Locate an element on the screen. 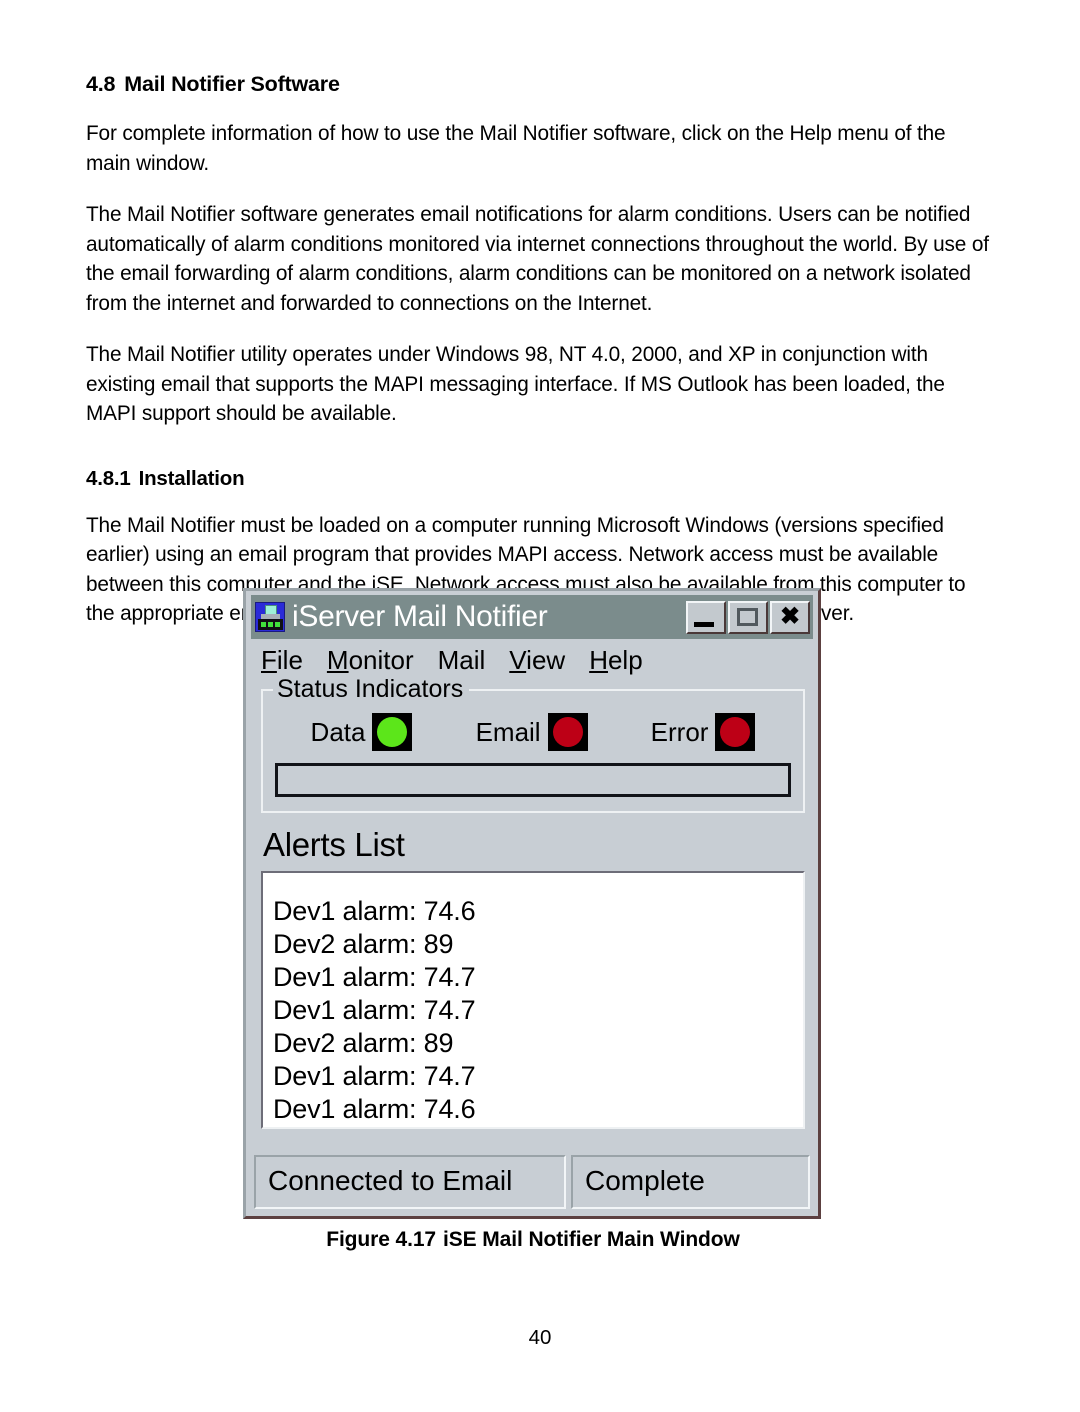 The width and height of the screenshot is (1080, 1412). iserver-device-icon is located at coordinates (270, 617).